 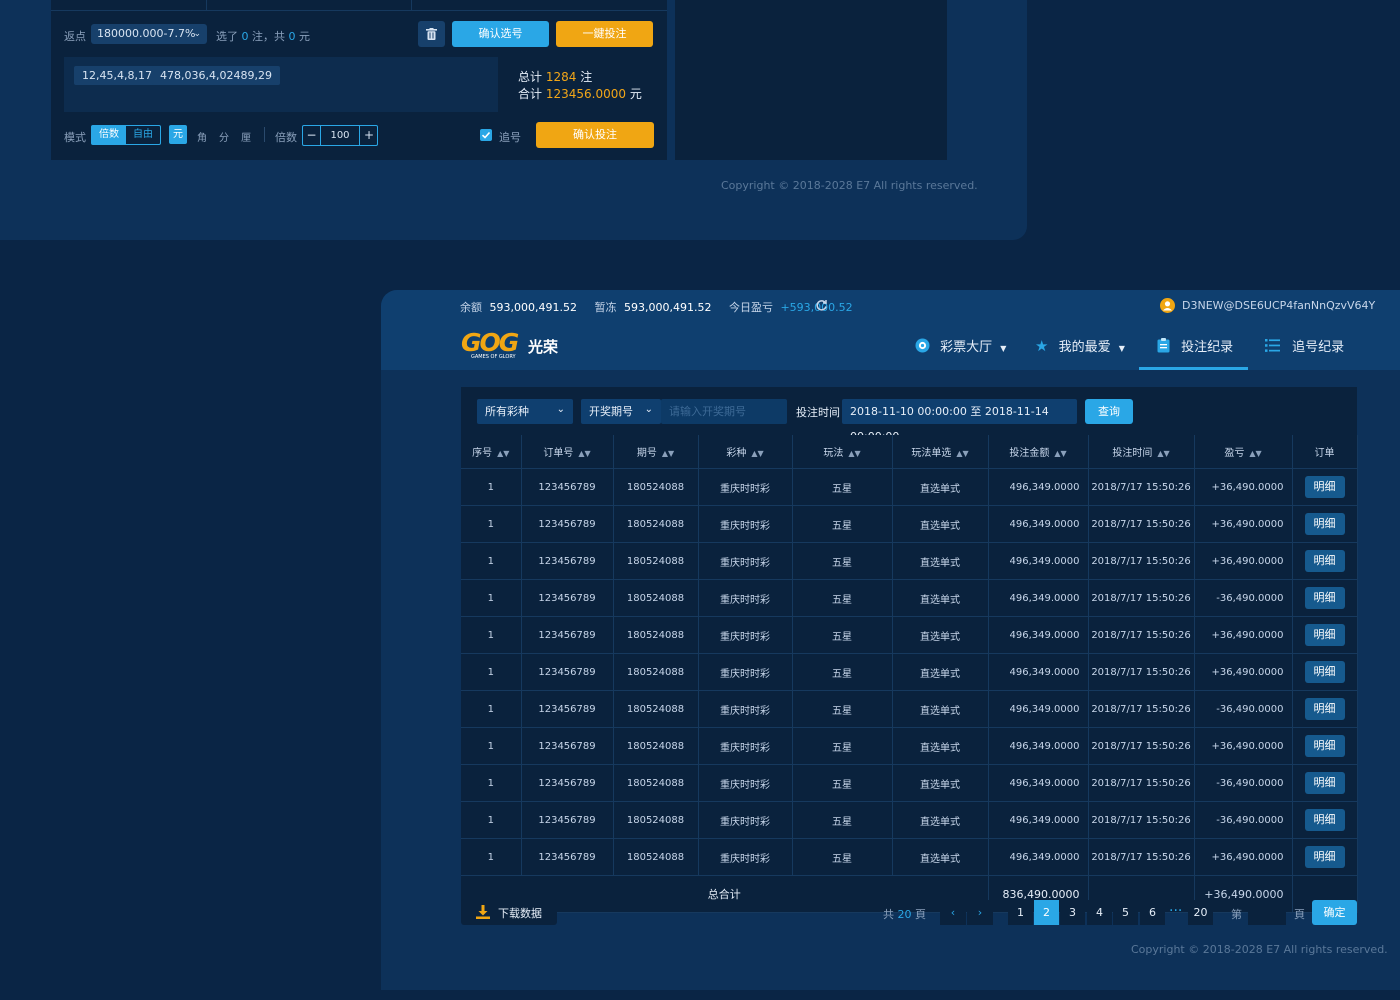 I want to click on confirm-bet-button: 确认投注, so click(x=595, y=135).